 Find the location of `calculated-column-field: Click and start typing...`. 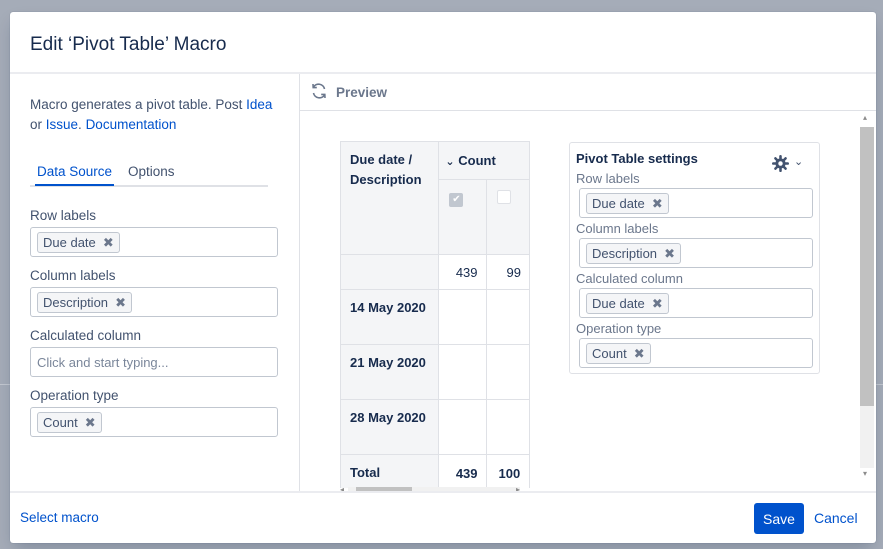

calculated-column-field: Click and start typing... is located at coordinates (154, 362).